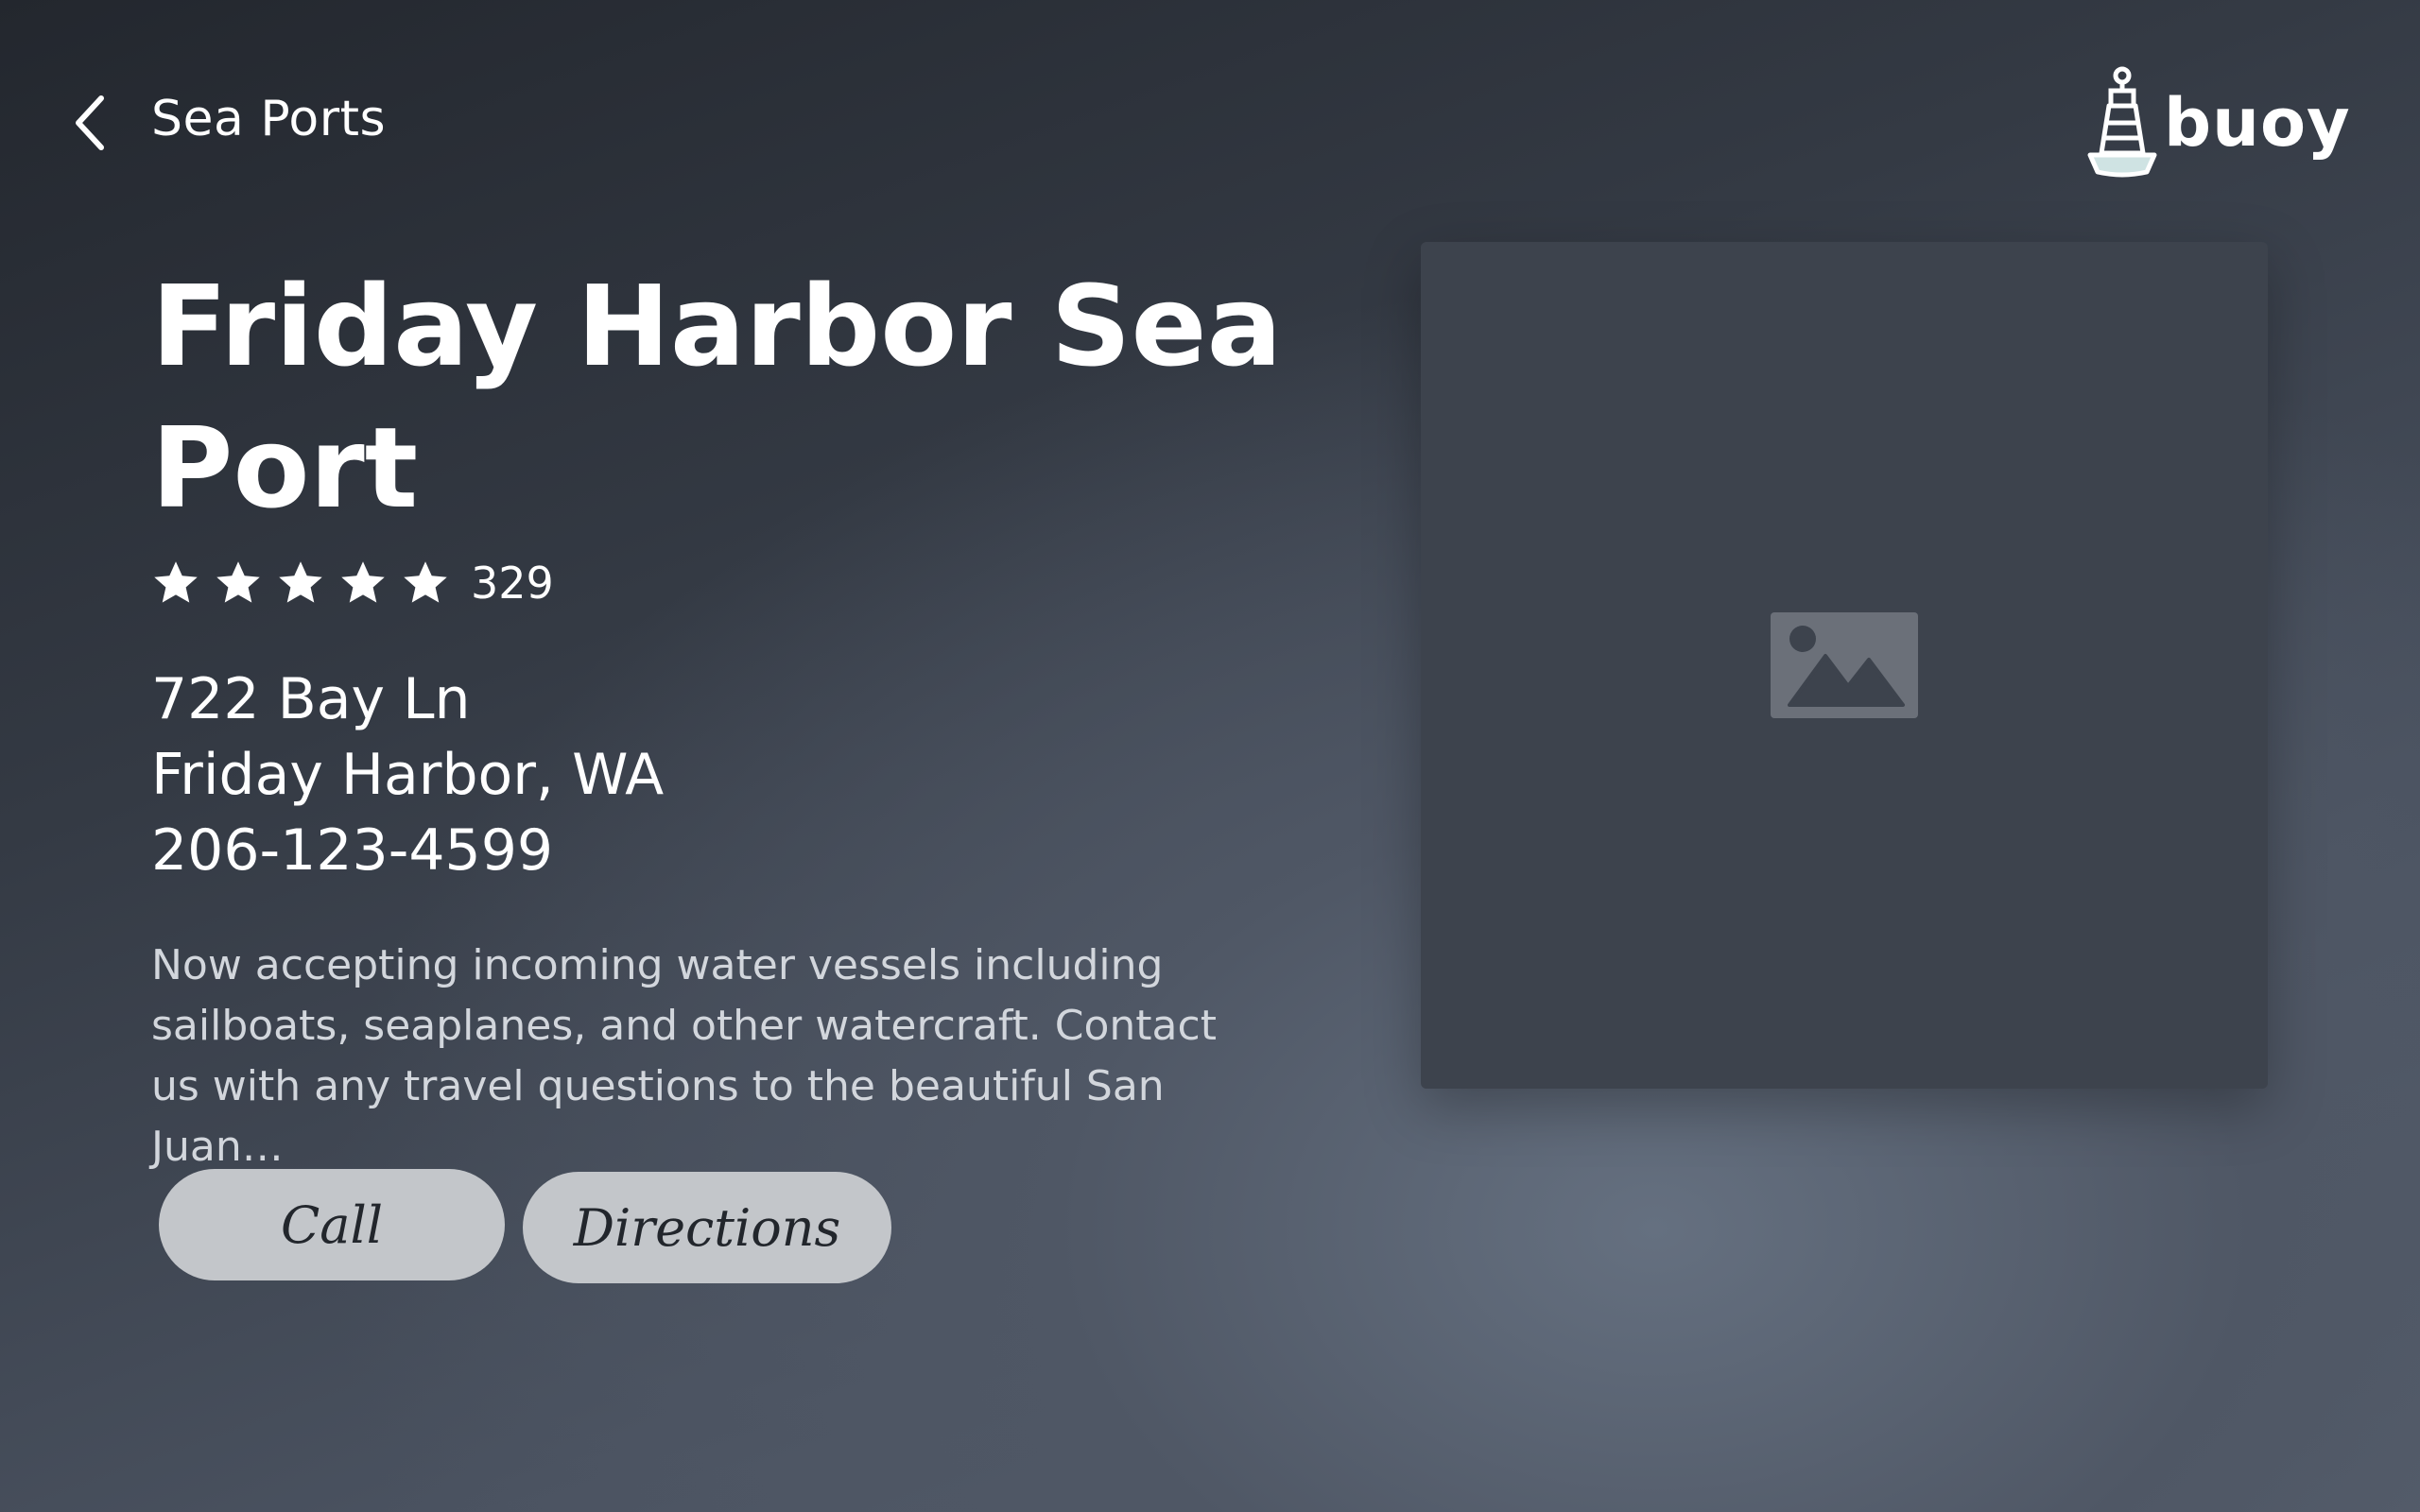  Describe the element at coordinates (2257, 123) in the screenshot. I see `logo-text: buoy` at that location.